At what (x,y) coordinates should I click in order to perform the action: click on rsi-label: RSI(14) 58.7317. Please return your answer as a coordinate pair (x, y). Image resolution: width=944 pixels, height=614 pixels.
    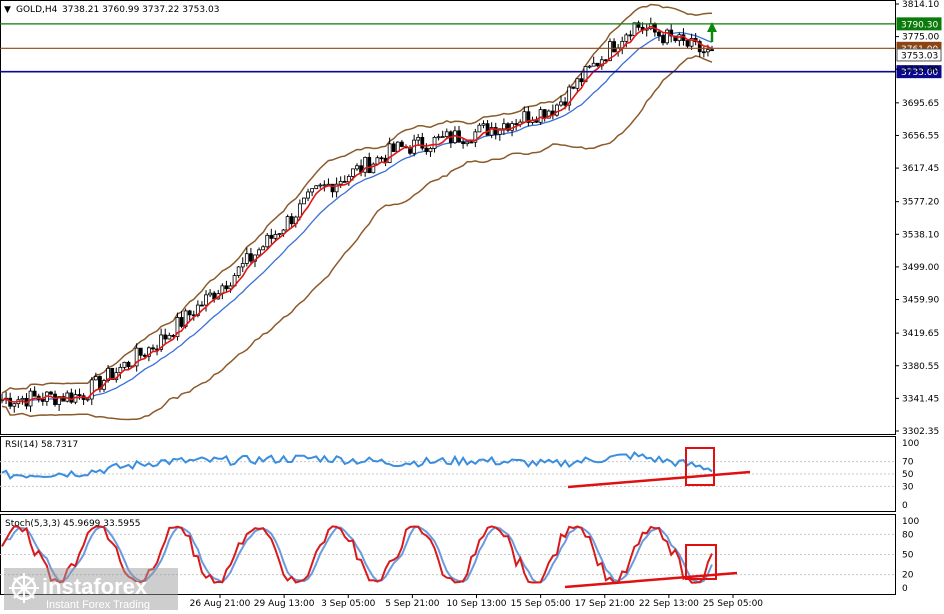
    Looking at the image, I should click on (41, 445).